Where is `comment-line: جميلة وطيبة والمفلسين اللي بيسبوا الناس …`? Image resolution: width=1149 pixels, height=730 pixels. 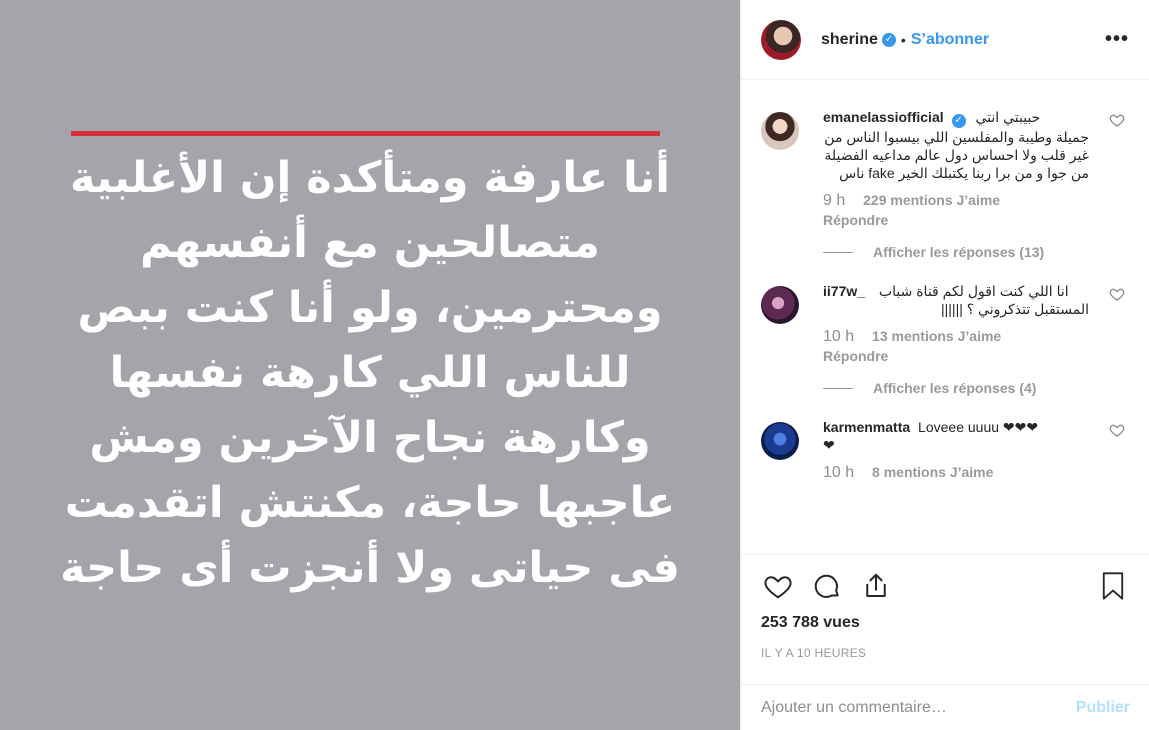 comment-line: جميلة وطيبة والمفلسين اللي بيسبوا الناس … is located at coordinates (956, 137).